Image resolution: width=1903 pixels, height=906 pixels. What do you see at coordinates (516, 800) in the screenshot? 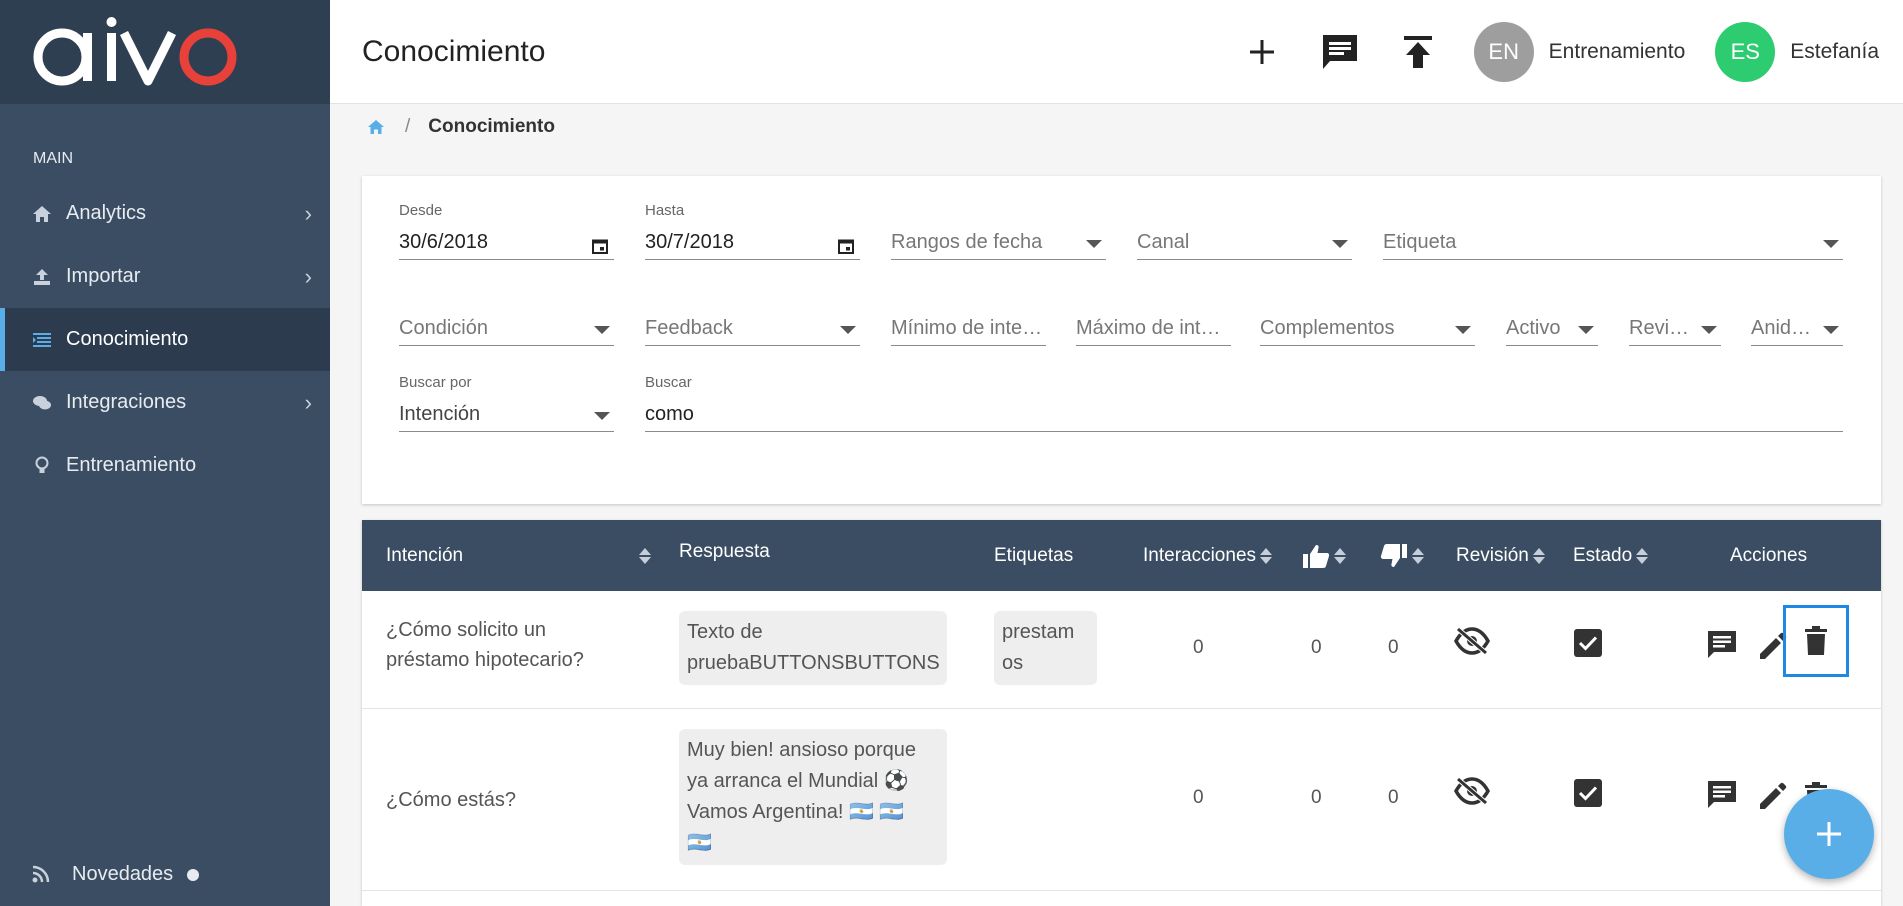
I see `intent-cell: ¿Cómo estás?` at bounding box center [516, 800].